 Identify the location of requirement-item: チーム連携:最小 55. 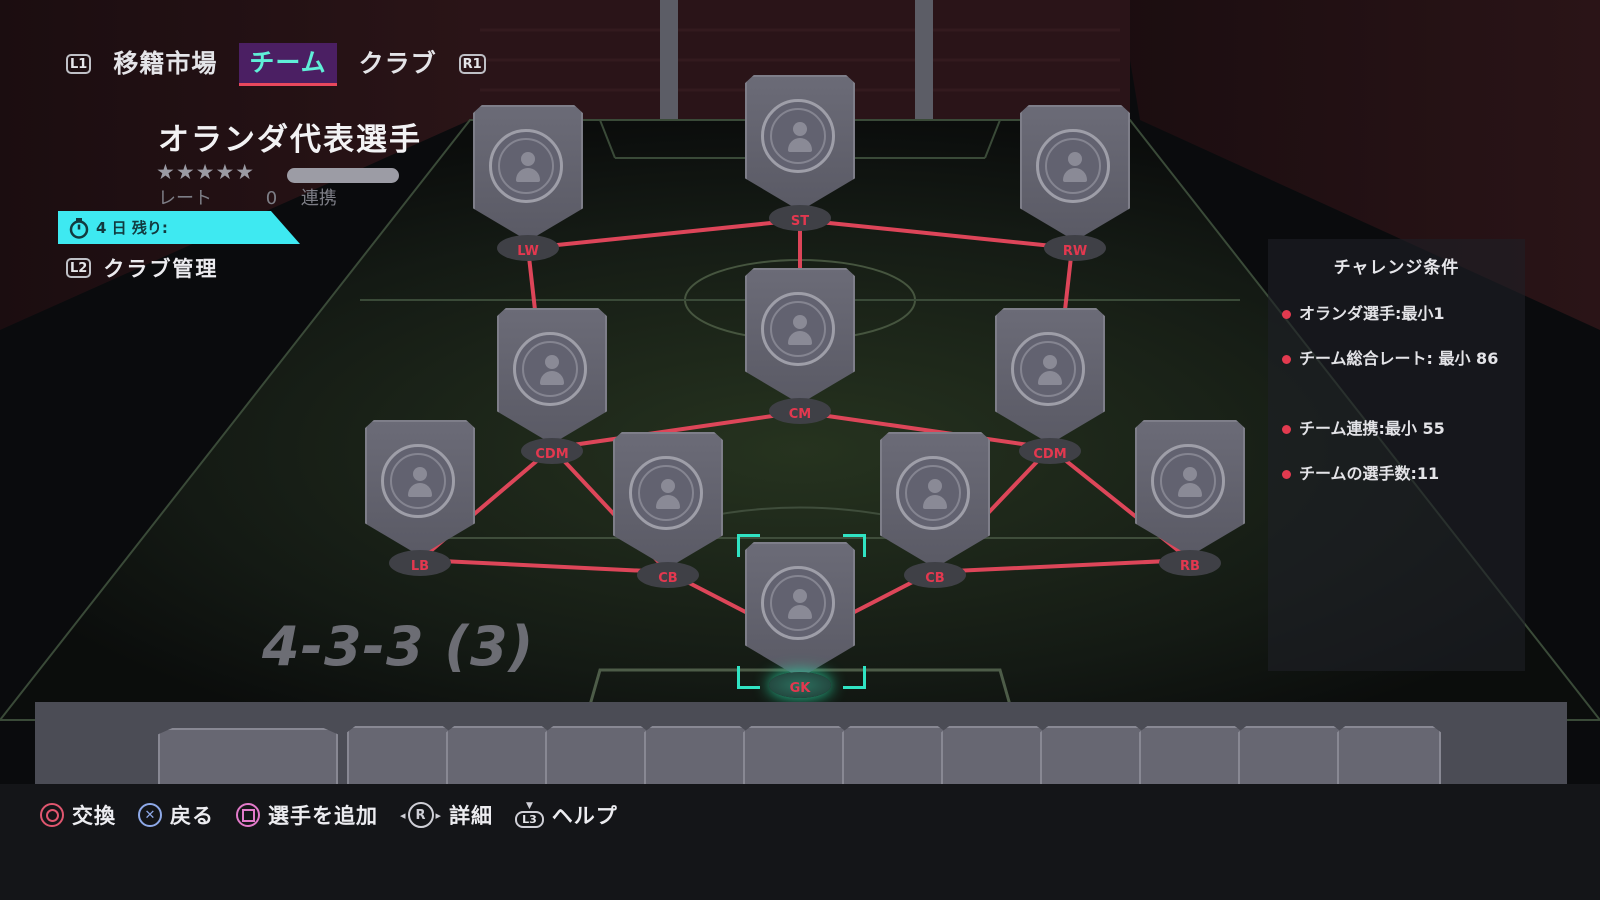
(1398, 428).